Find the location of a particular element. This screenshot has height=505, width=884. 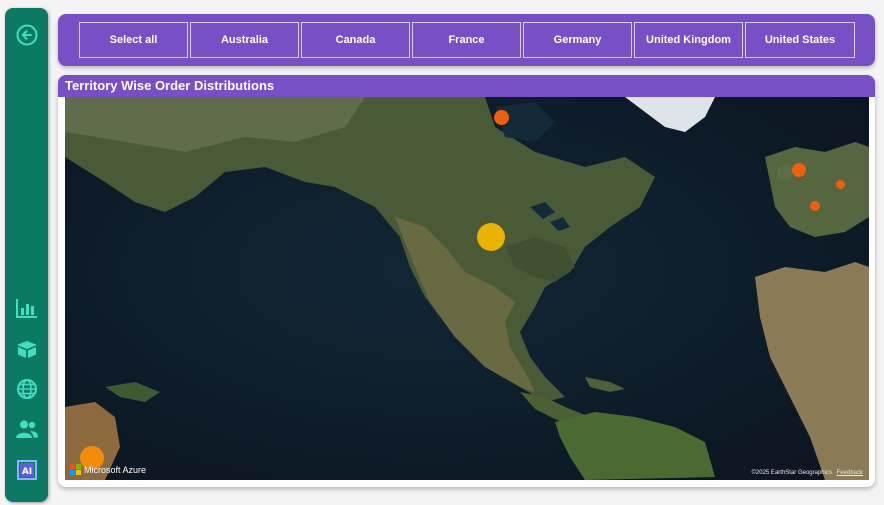

map-title: Territory Wise Order Distributions is located at coordinates (466, 86).